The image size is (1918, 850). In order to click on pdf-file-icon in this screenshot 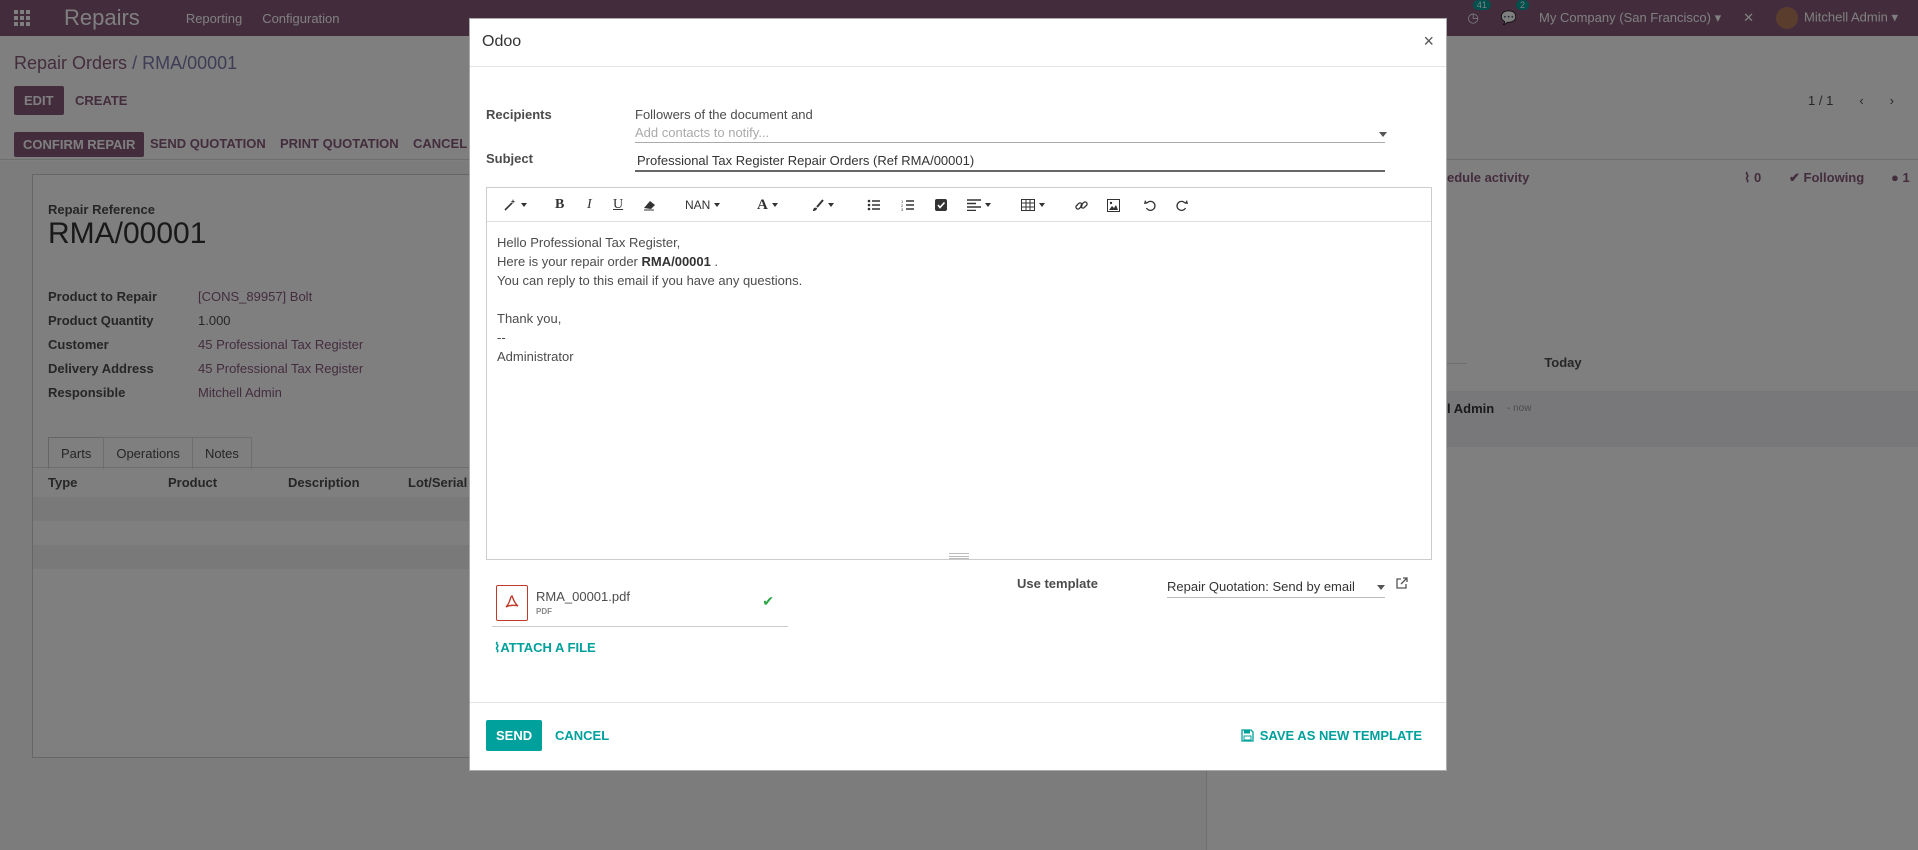, I will do `click(512, 603)`.